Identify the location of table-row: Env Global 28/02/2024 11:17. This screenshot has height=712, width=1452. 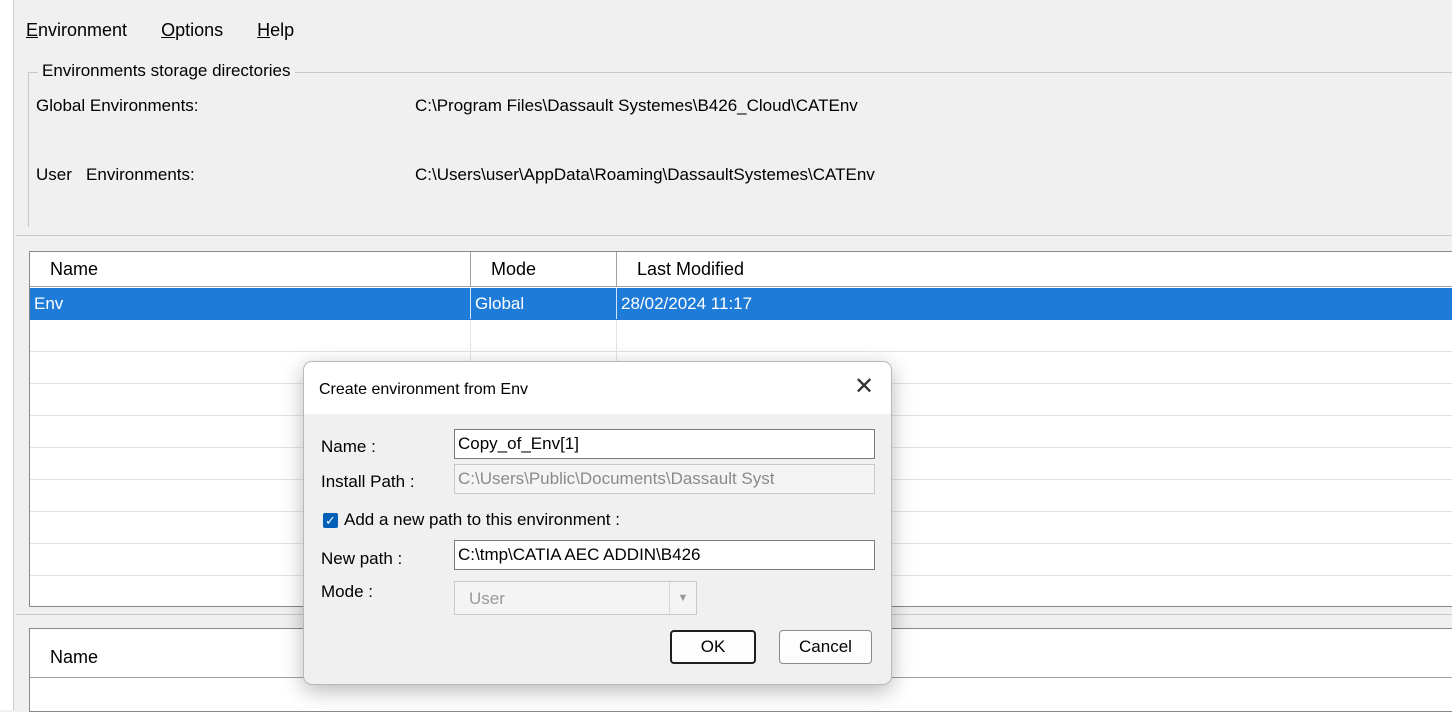
(741, 304).